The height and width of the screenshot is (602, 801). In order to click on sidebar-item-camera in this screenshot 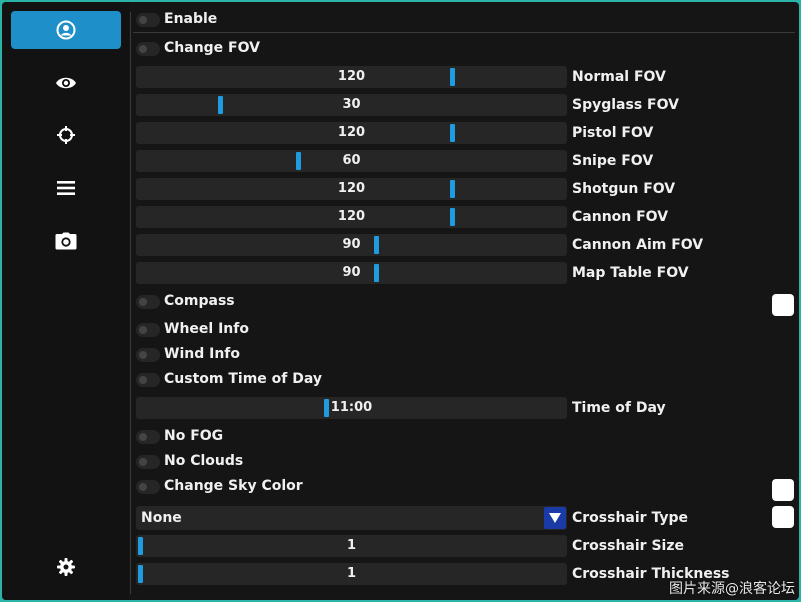, I will do `click(66, 241)`.